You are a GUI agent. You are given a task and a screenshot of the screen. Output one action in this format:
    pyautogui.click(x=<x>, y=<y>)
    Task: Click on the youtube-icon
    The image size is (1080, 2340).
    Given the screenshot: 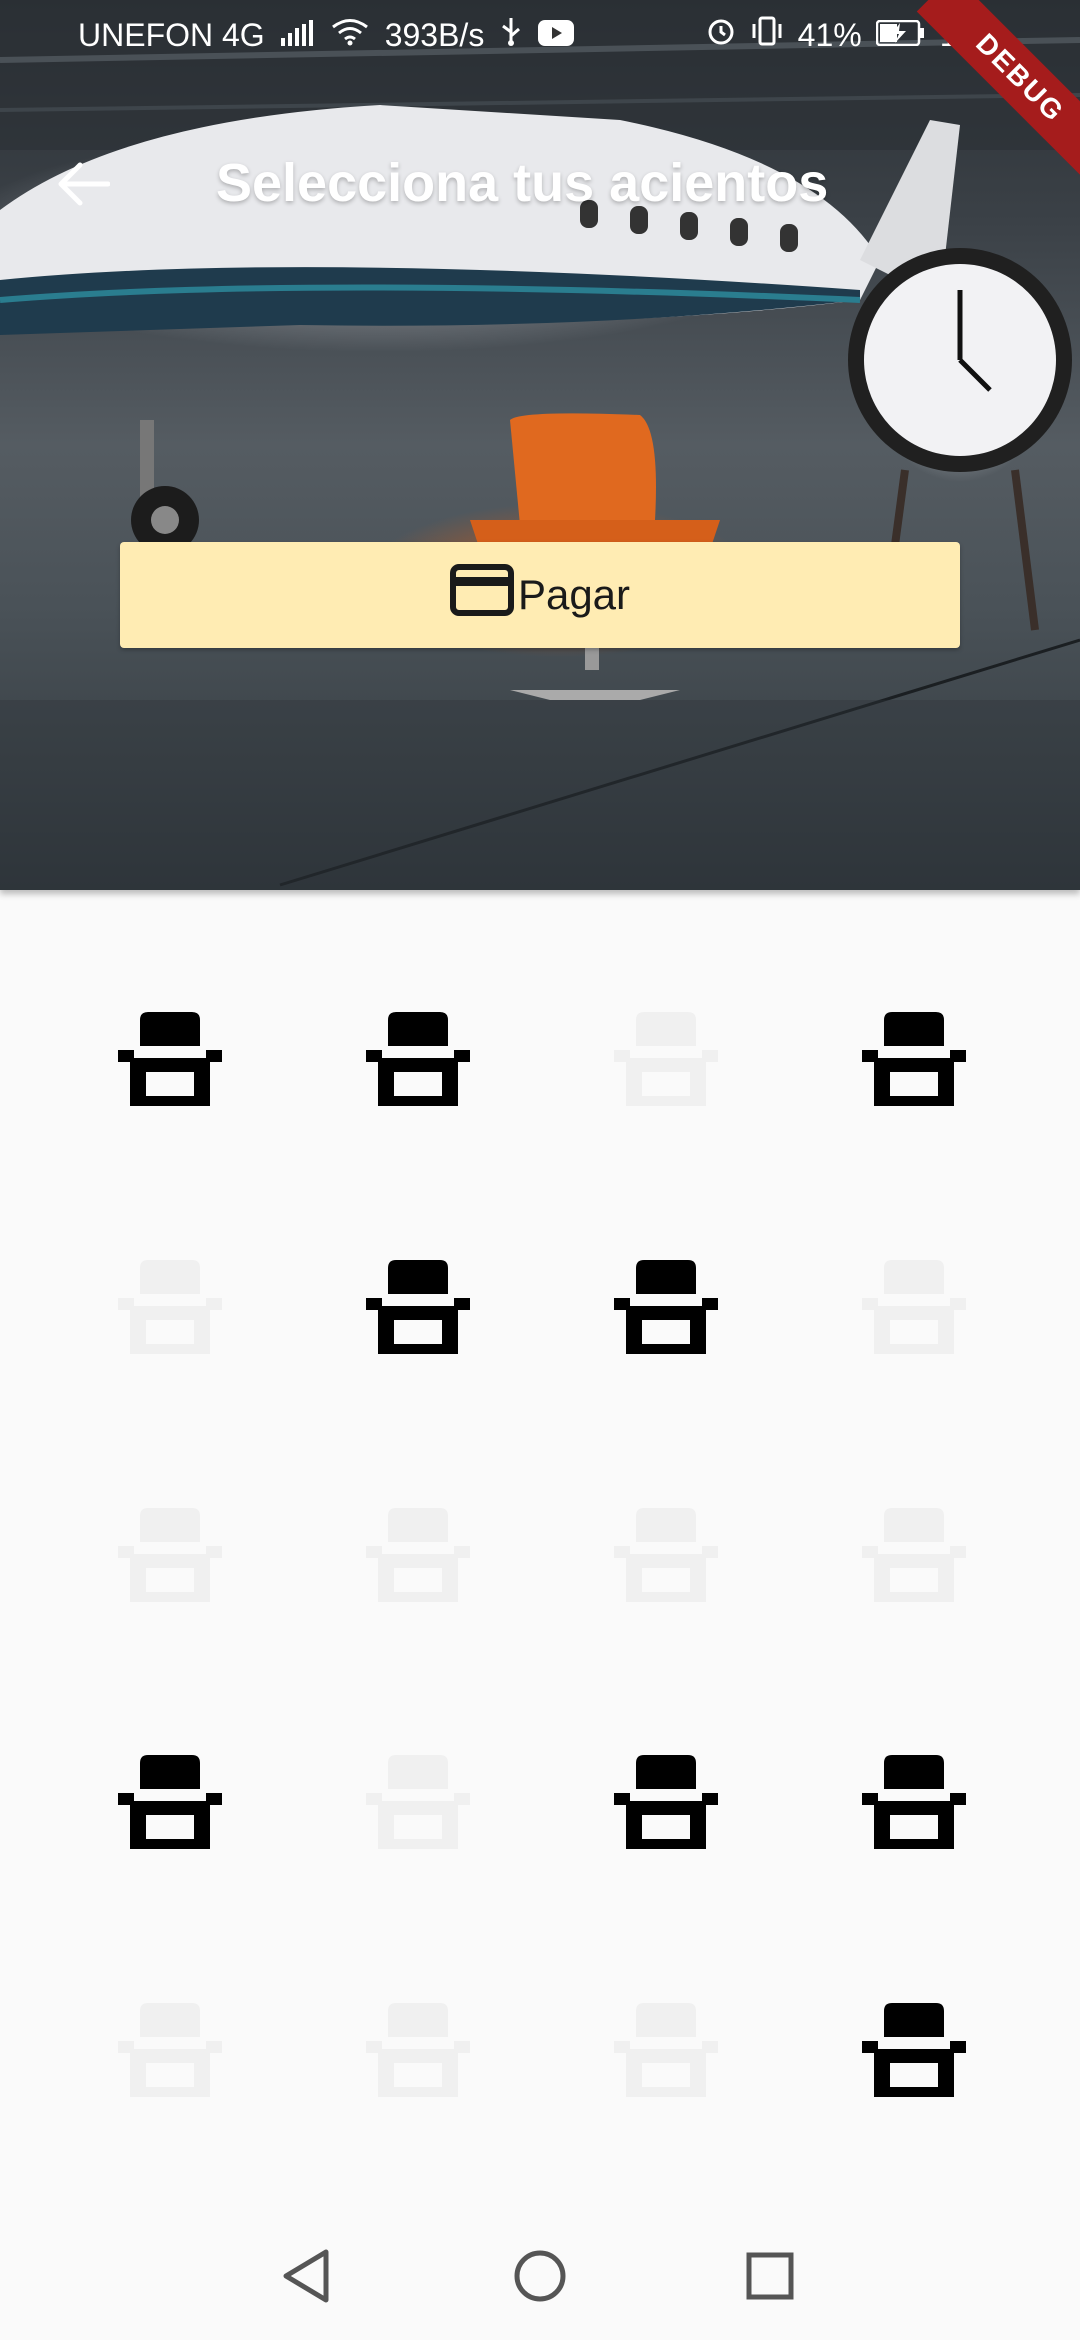 What is the action you would take?
    pyautogui.click(x=556, y=35)
    